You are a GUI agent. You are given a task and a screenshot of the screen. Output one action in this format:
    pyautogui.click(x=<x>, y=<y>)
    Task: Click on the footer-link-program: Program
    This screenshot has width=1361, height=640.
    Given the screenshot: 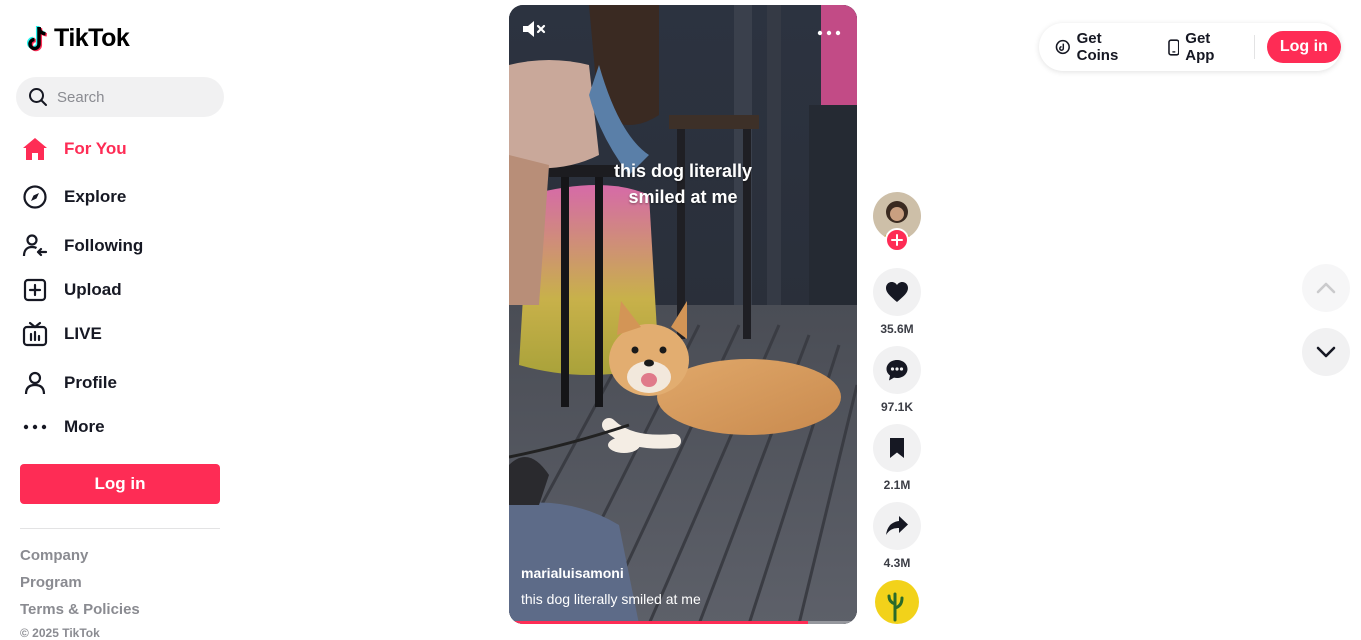 What is the action you would take?
    pyautogui.click(x=51, y=582)
    